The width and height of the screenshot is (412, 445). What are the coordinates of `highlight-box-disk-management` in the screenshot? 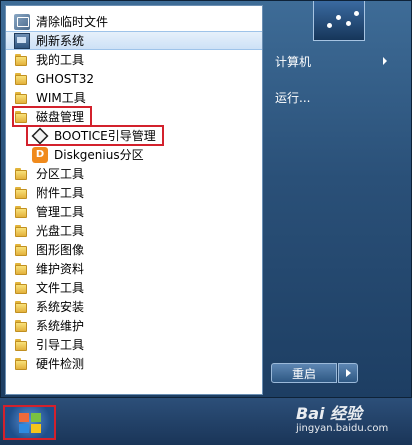 It's located at (52, 116).